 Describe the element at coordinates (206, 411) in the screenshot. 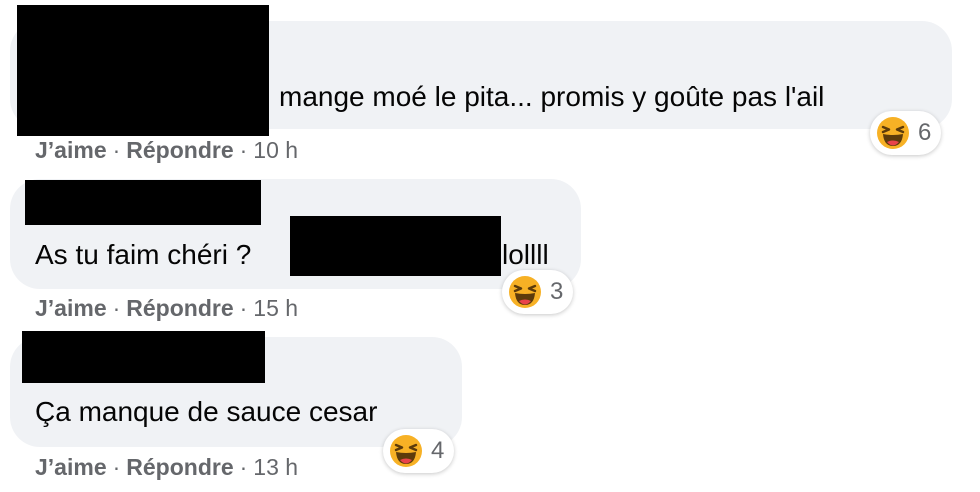

I see `comment-text: Ça manque de sauce cesar` at that location.